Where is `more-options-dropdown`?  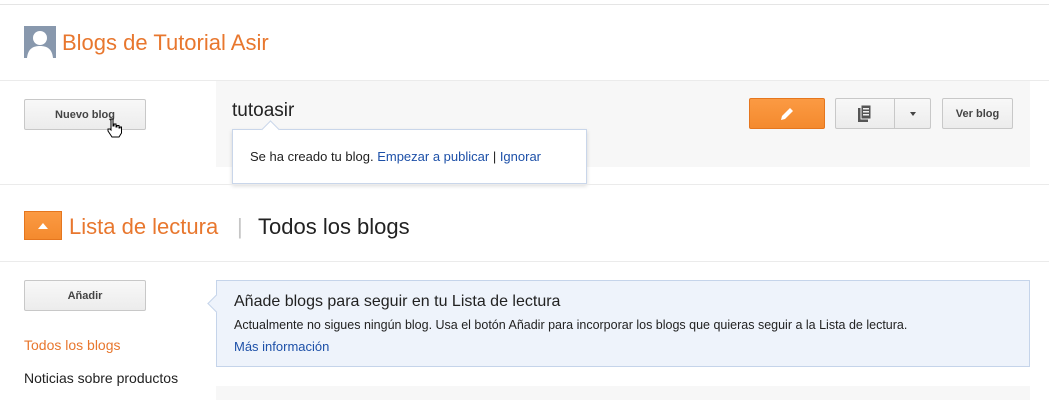
more-options-dropdown is located at coordinates (912, 113).